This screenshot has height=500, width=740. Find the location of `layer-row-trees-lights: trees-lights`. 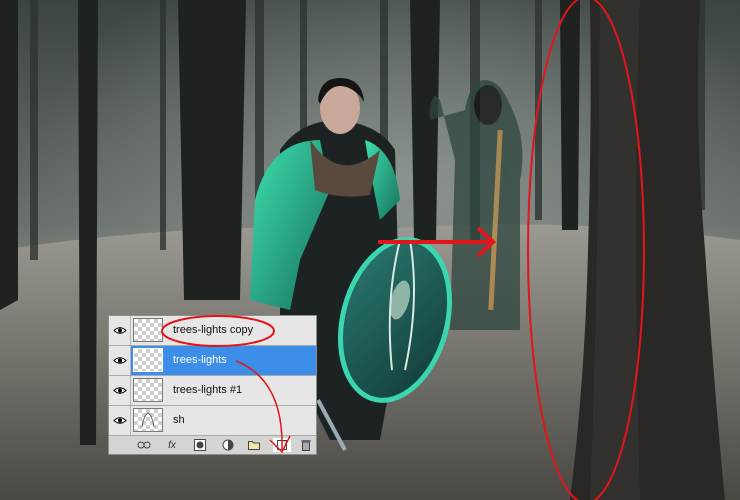

layer-row-trees-lights: trees-lights is located at coordinates (212, 361).